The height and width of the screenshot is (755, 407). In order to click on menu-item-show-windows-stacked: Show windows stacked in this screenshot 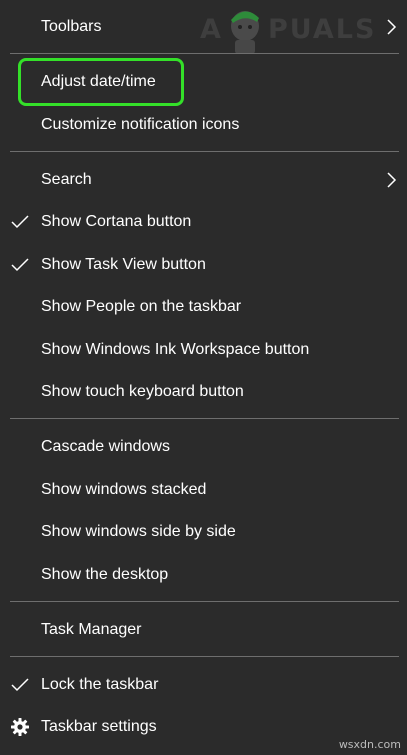, I will do `click(203, 490)`.